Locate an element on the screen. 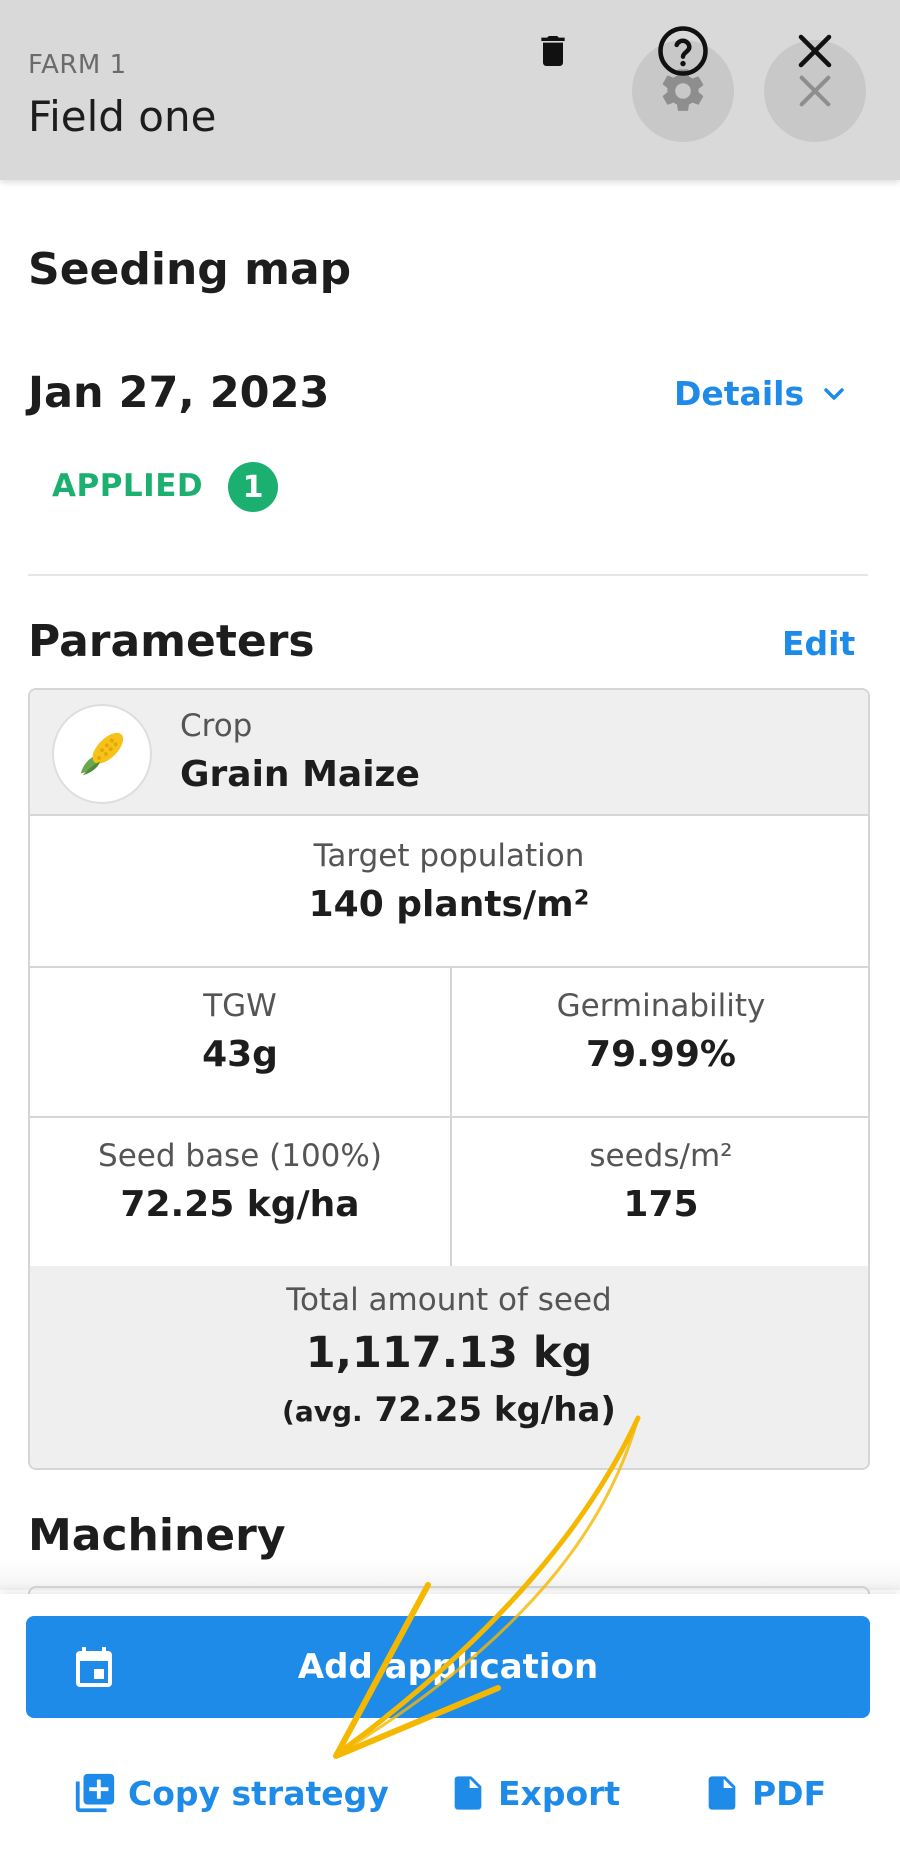 The image size is (900, 1853). trash-icon is located at coordinates (553, 51).